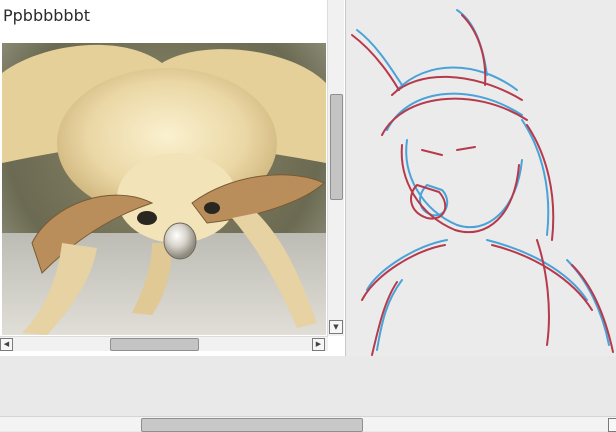 Image resolution: width=616 pixels, height=432 pixels. I want to click on main-horizontal-scrollbar, so click(308, 424).